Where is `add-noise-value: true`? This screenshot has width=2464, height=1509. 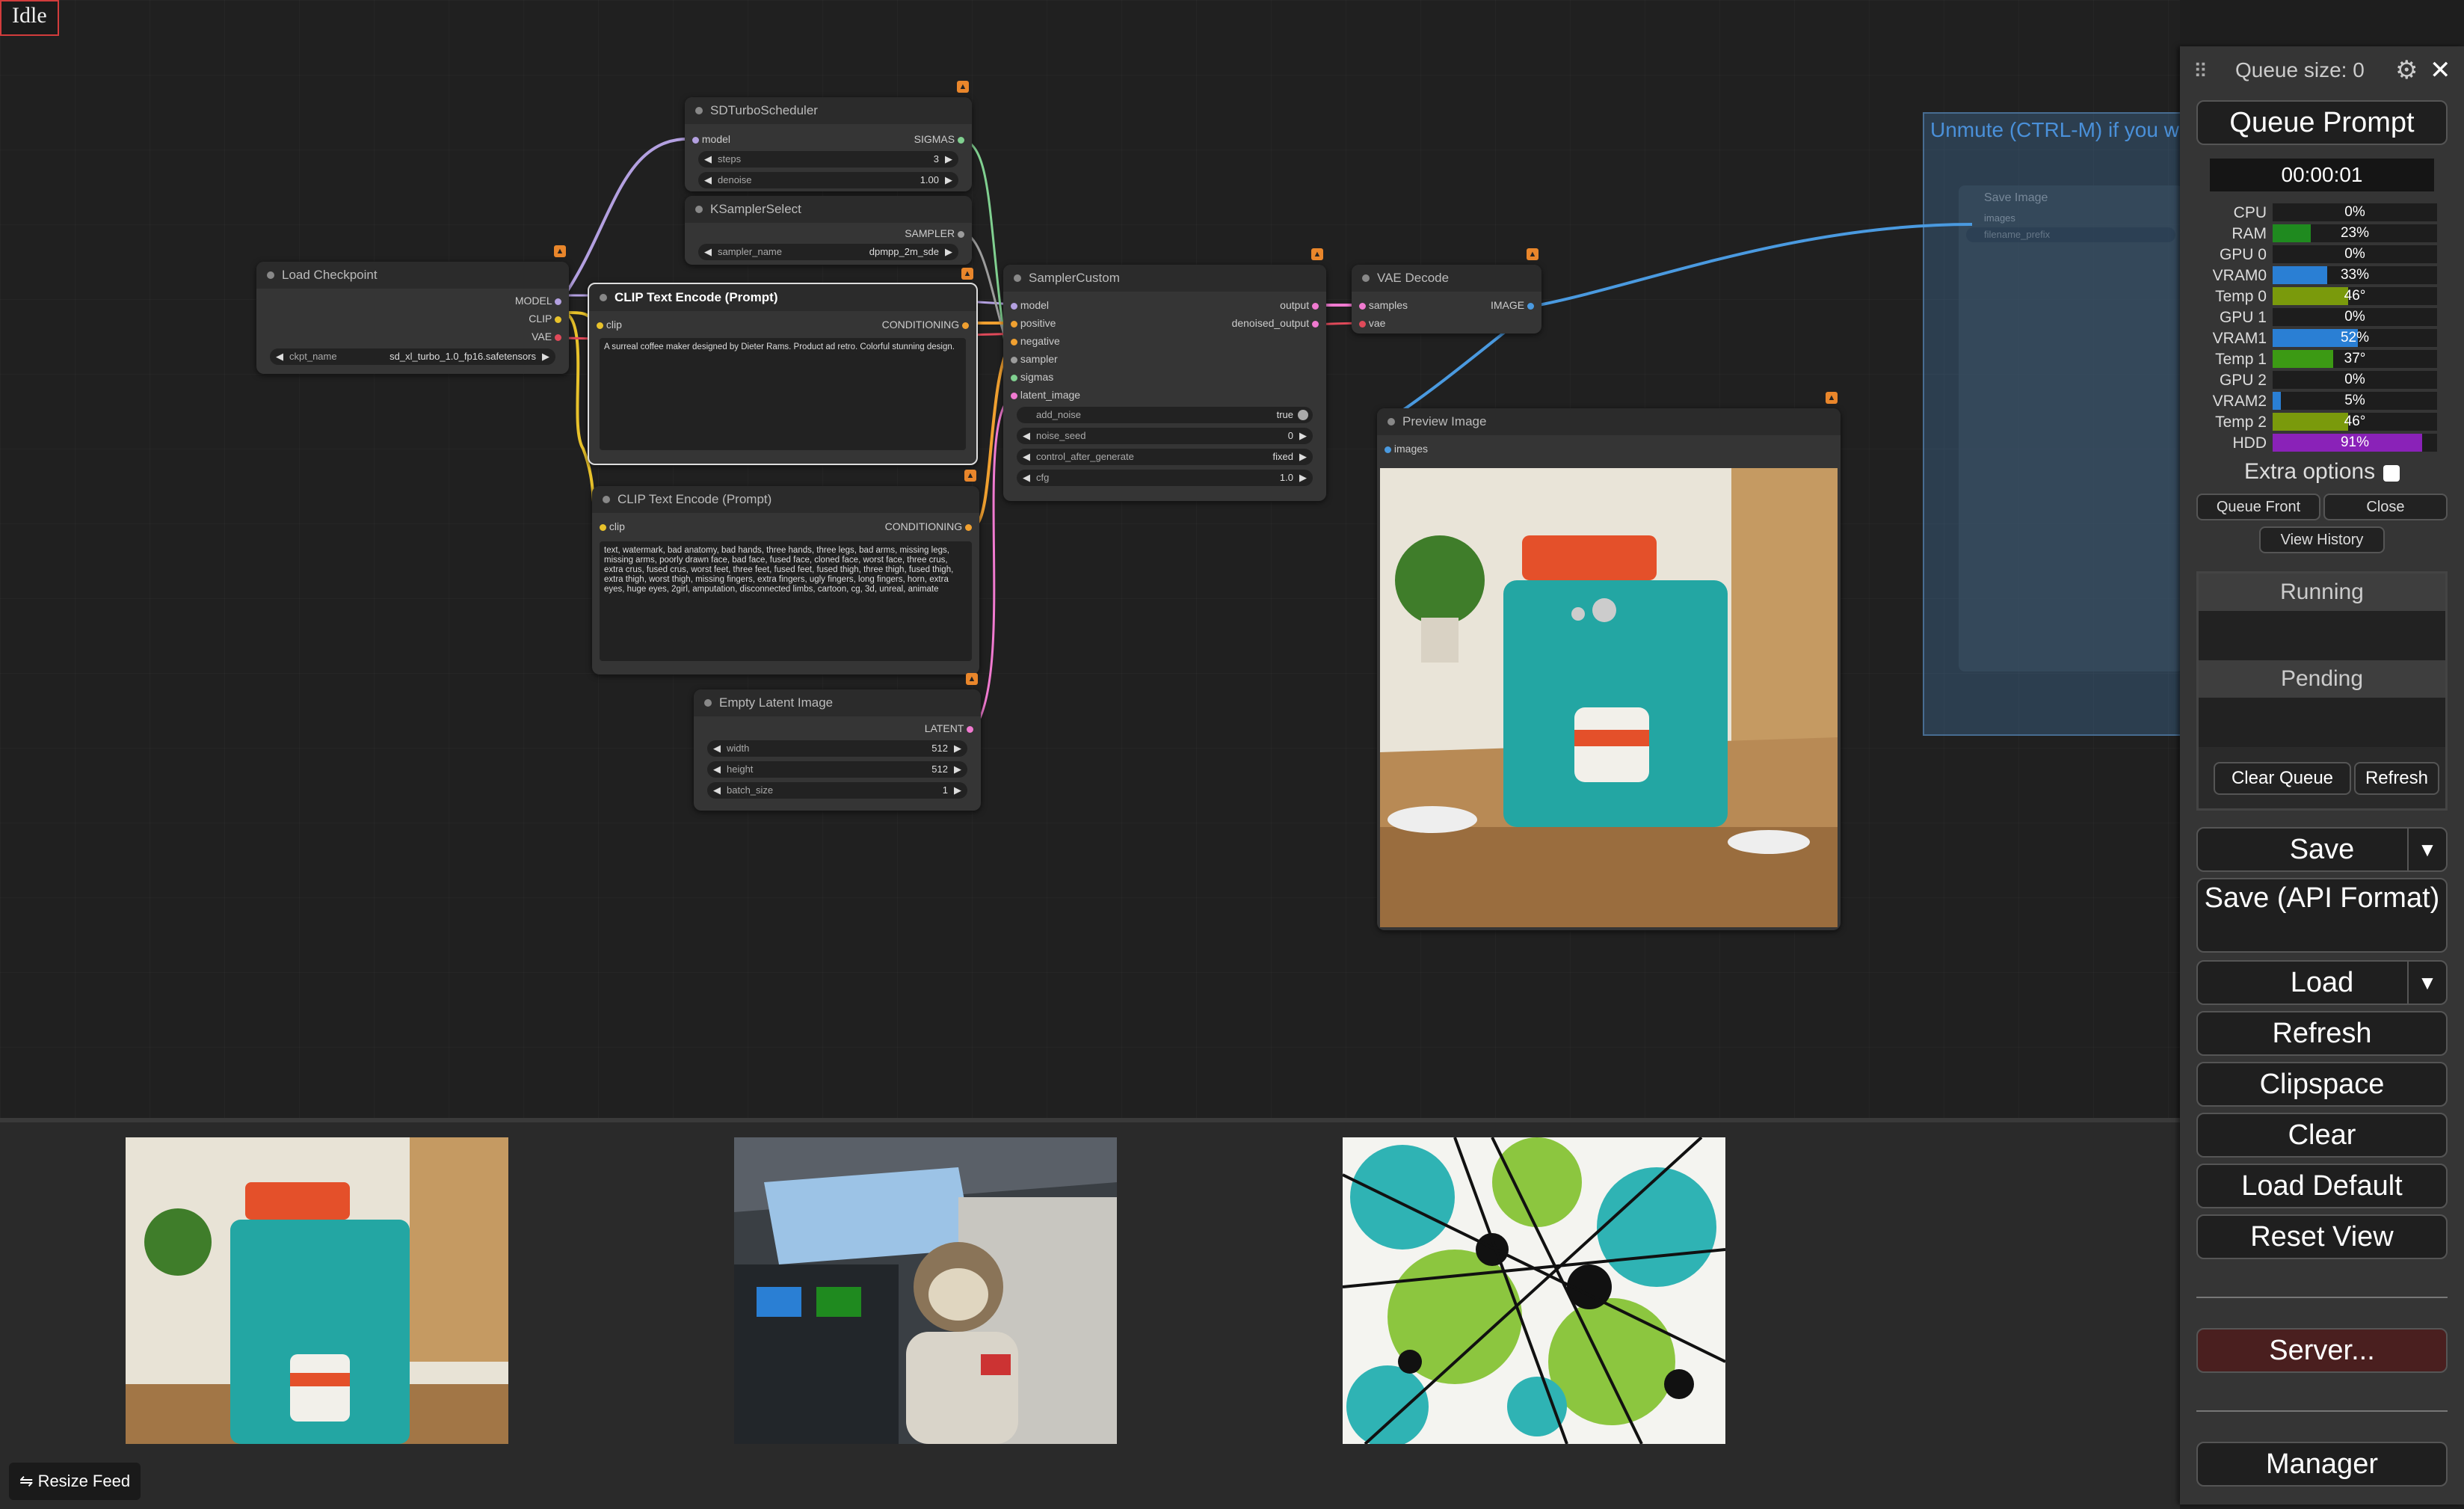
add-noise-value: true is located at coordinates (1284, 414).